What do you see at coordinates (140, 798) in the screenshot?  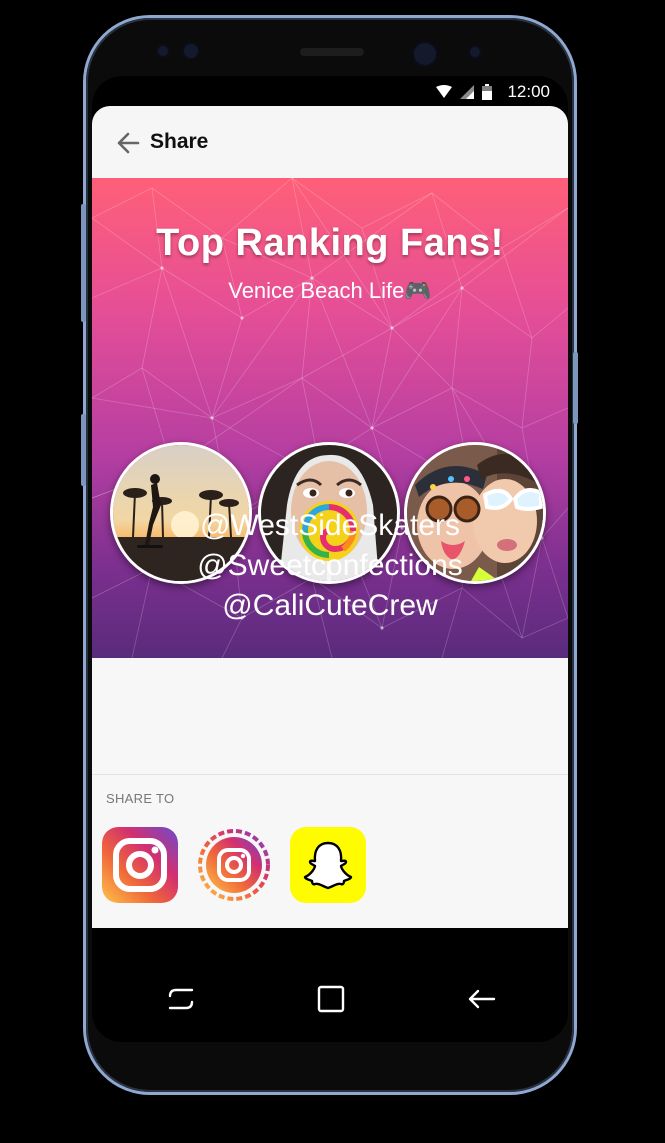 I see `share-to-label: SHARE TO` at bounding box center [140, 798].